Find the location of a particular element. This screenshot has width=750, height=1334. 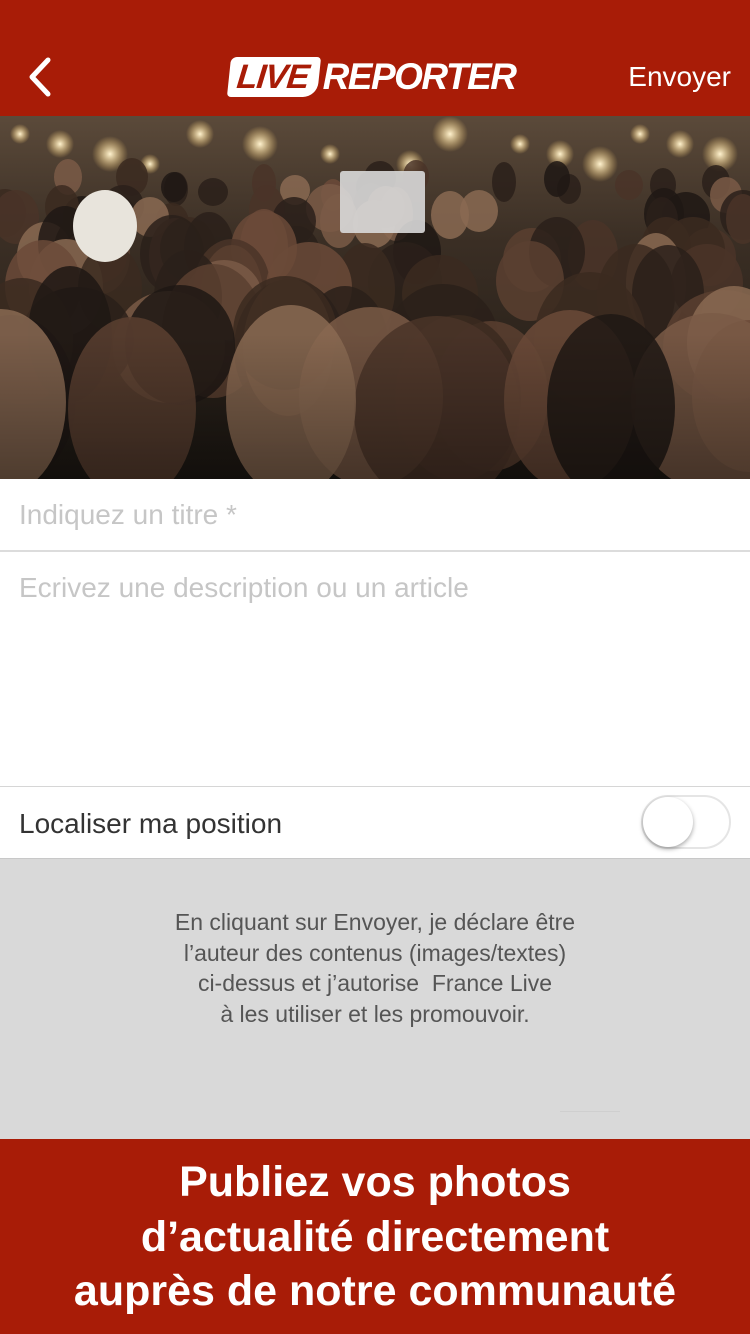

back-button is located at coordinates (44, 77).